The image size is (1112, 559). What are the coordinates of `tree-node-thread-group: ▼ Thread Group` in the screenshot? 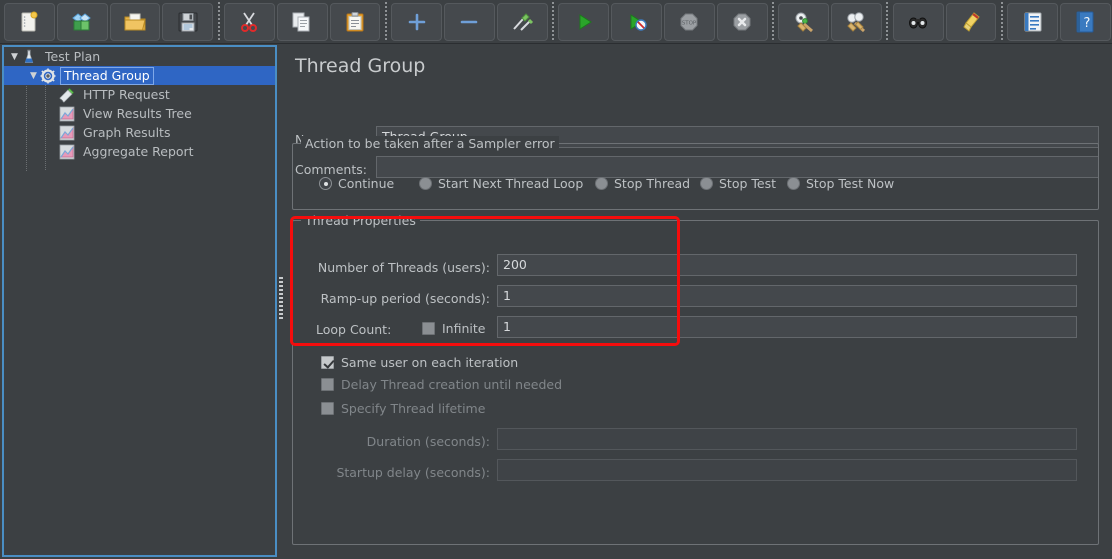 It's located at (139, 75).